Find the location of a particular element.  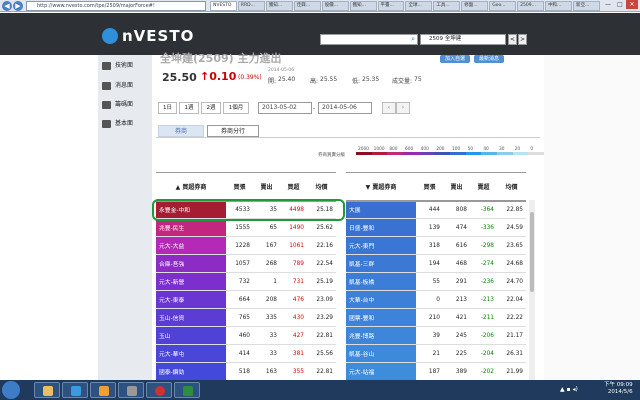

table-row: 玉山-信資 765 335 430 23.29 is located at coordinates (246, 317).